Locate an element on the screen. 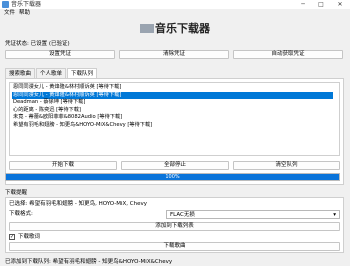  selected-song-text: 已选择: 希望有羽毛和翅膀 - 知更鸟, HOYO-MiX, Chevy is located at coordinates (78, 204).